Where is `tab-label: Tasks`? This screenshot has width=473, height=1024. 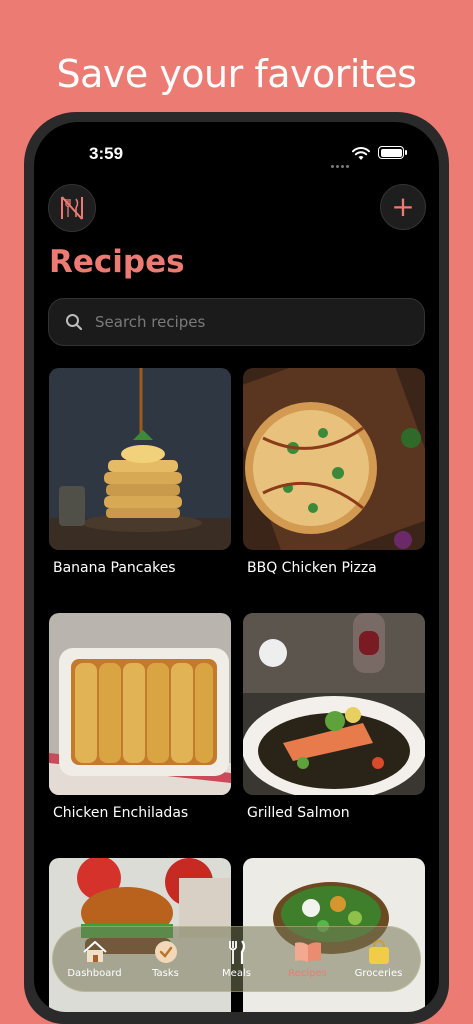 tab-label: Tasks is located at coordinates (165, 973).